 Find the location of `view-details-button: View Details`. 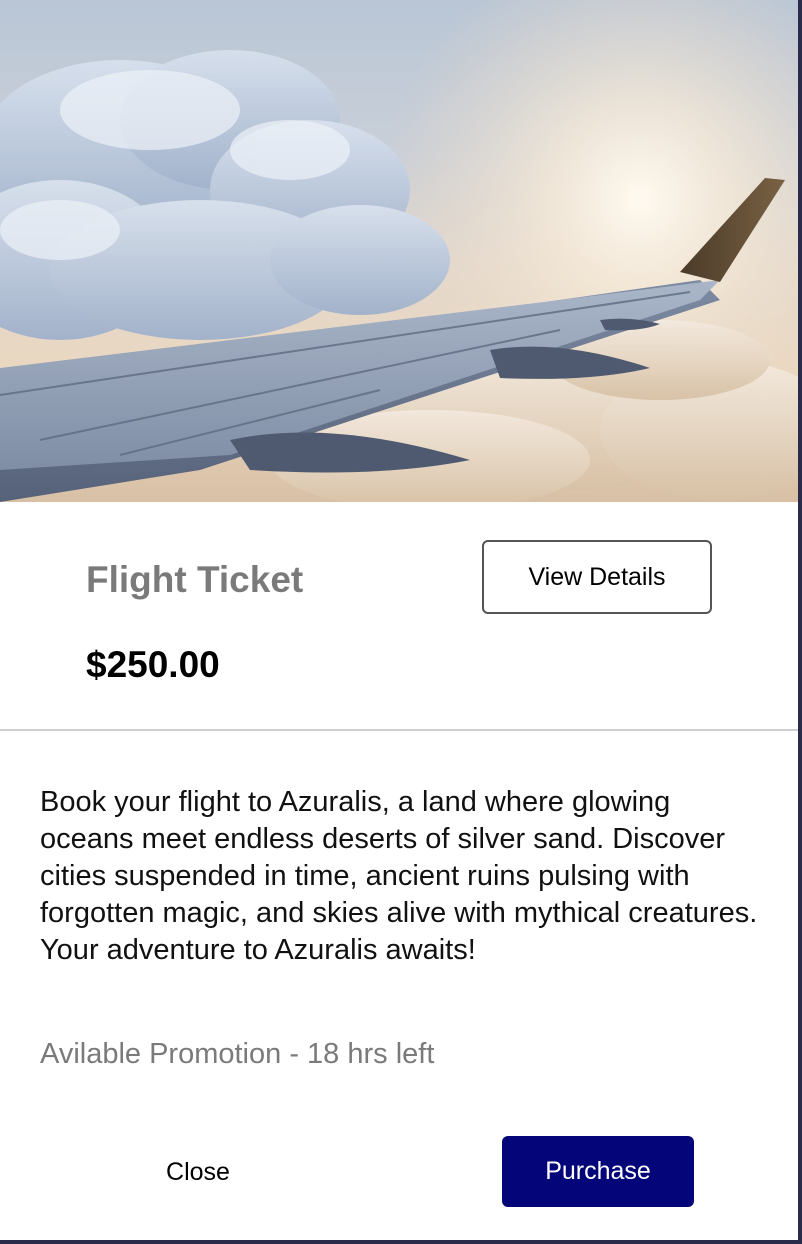

view-details-button: View Details is located at coordinates (597, 577).